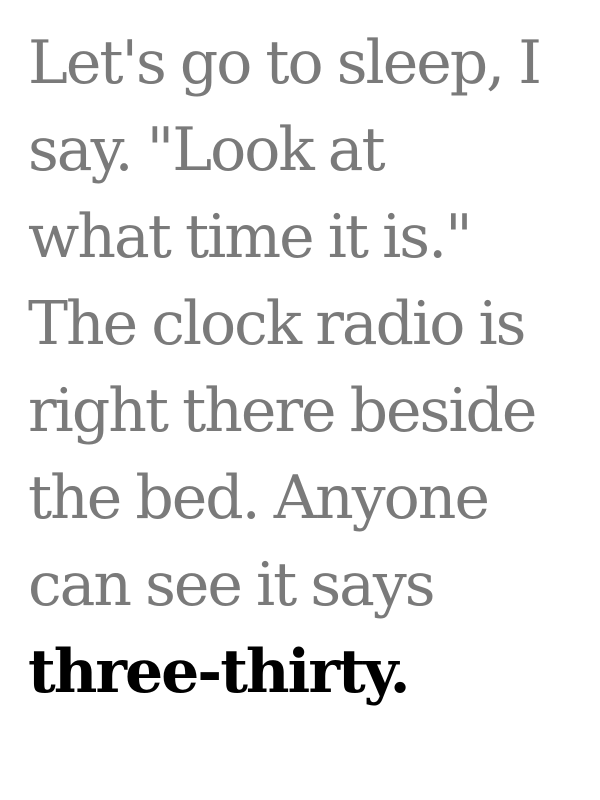  What do you see at coordinates (250, 237) in the screenshot?
I see `passage-line-3: what time it is."` at bounding box center [250, 237].